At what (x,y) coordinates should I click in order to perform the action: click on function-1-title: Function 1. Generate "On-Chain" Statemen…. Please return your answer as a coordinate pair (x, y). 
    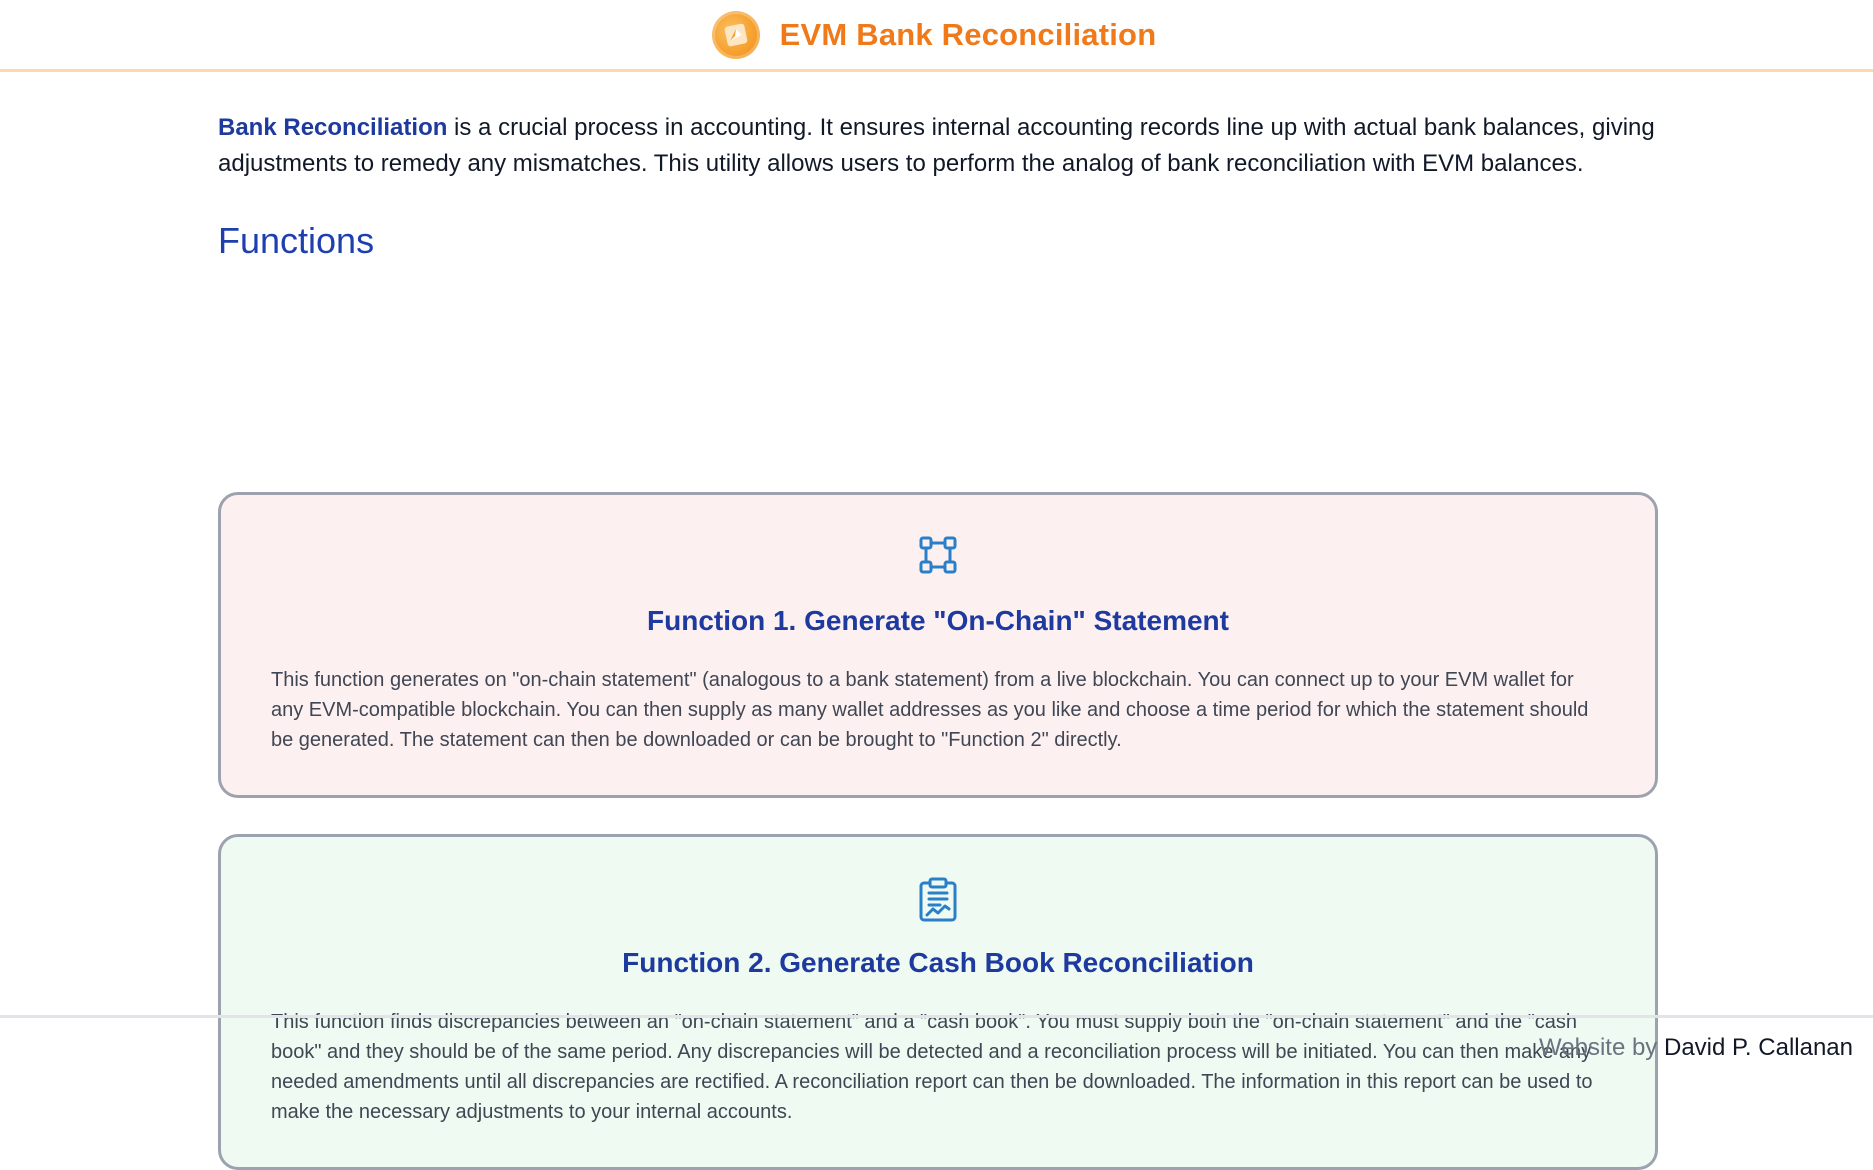
    Looking at the image, I should click on (938, 620).